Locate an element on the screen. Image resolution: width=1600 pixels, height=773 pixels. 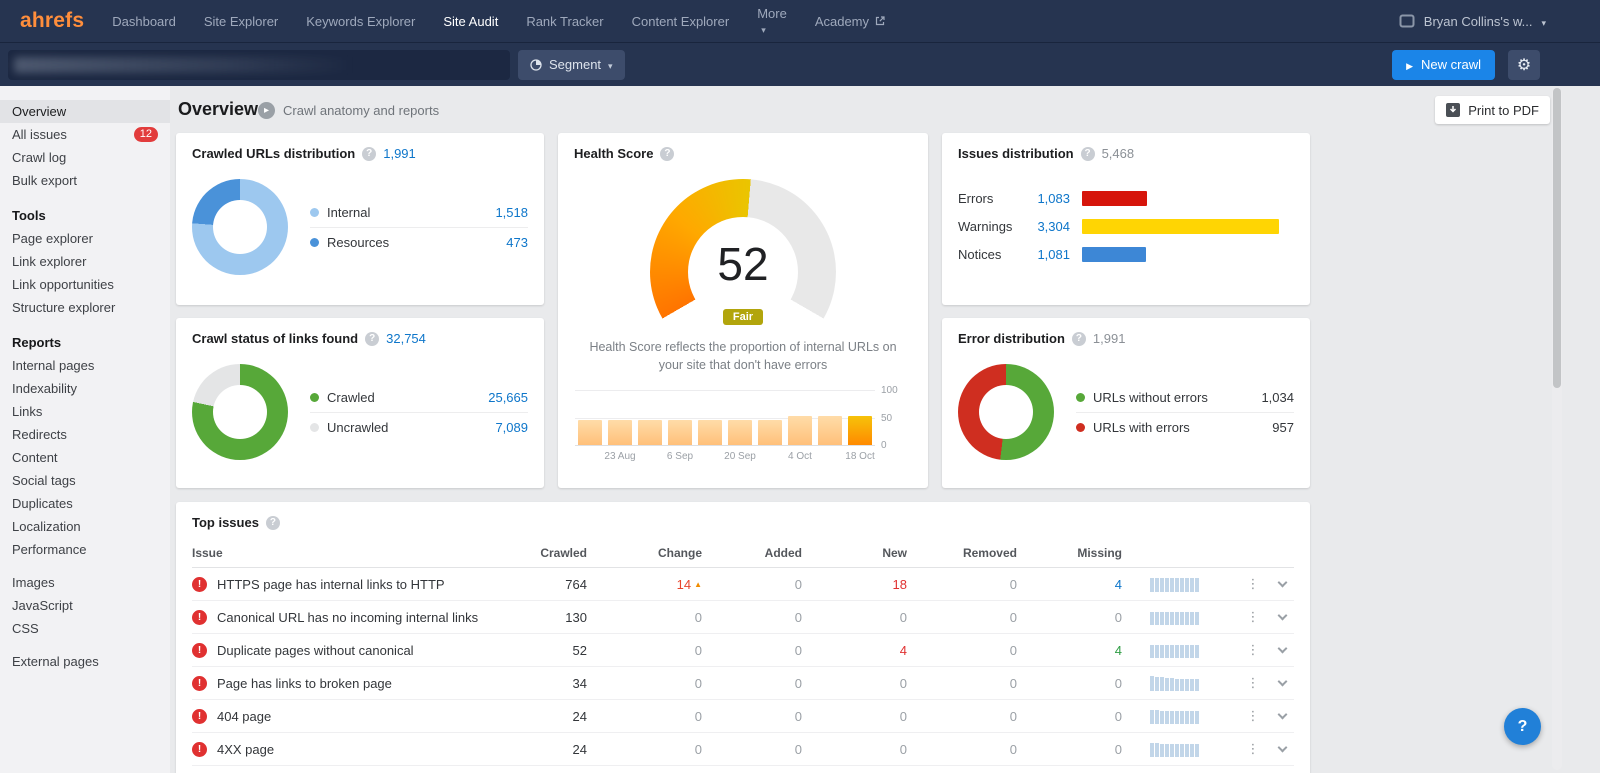
column-header-added: Added is located at coordinates (752, 553).